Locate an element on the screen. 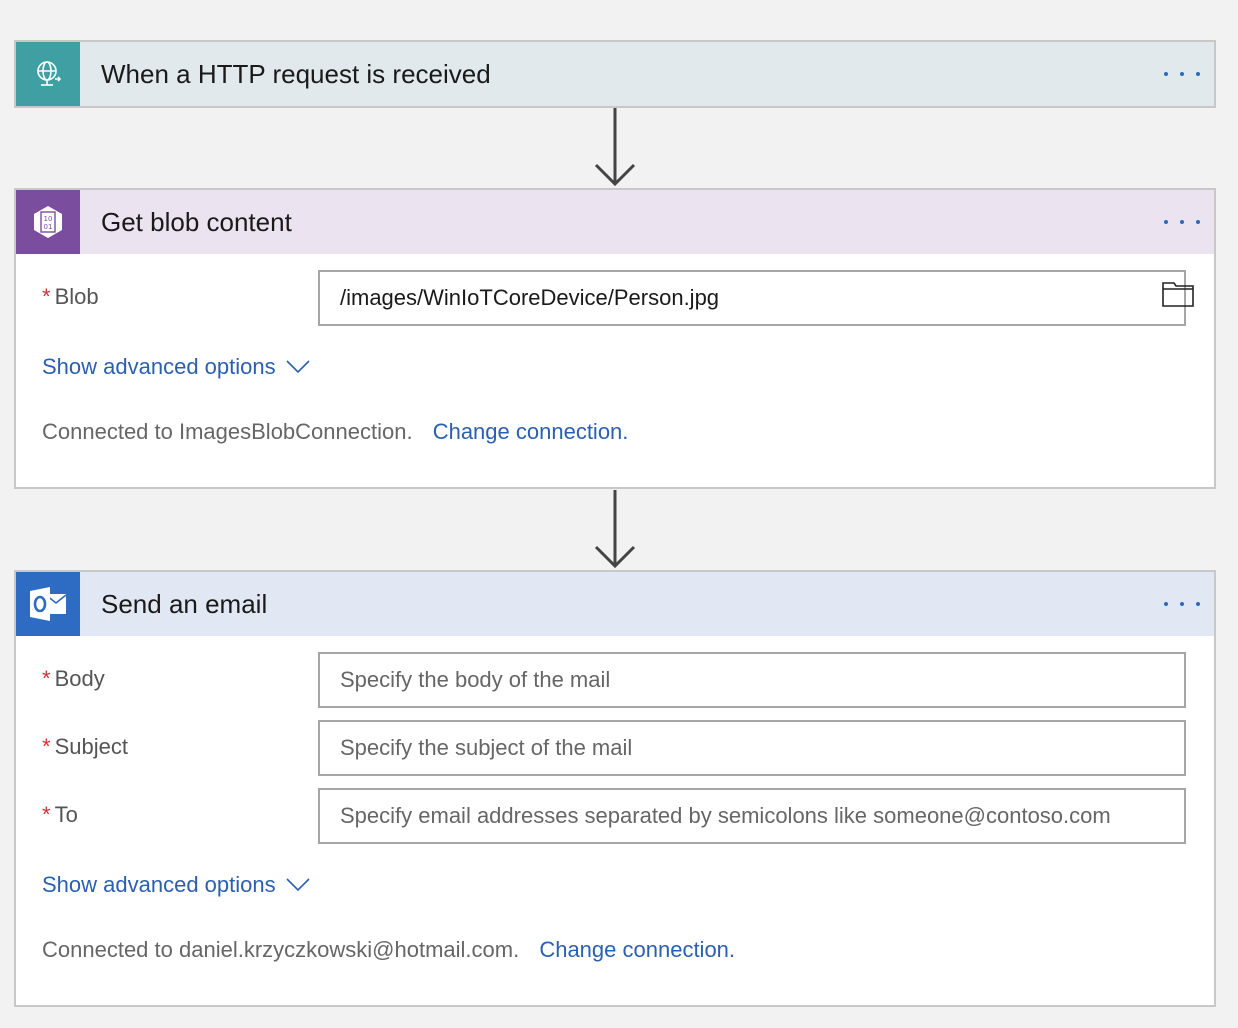 The height and width of the screenshot is (1028, 1238). trigger-header: When a HTTP request is received is located at coordinates (615, 74).